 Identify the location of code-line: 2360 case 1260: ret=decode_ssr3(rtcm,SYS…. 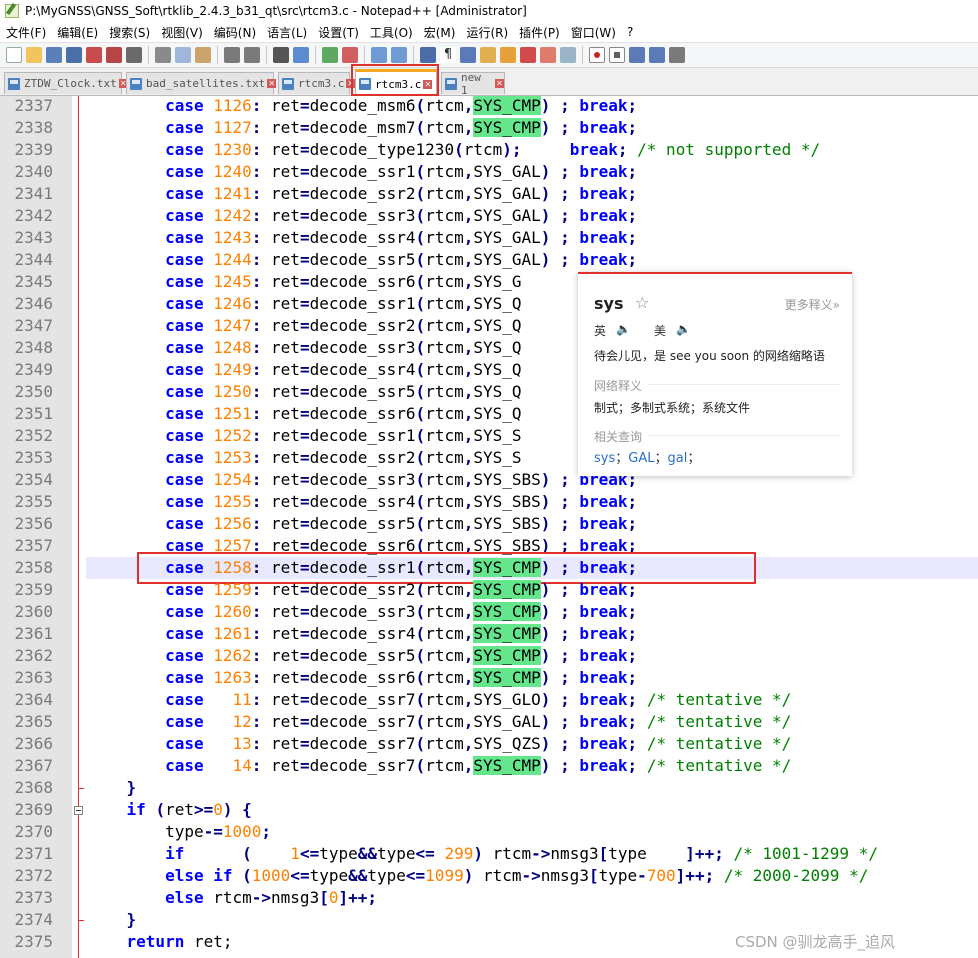
(489, 612).